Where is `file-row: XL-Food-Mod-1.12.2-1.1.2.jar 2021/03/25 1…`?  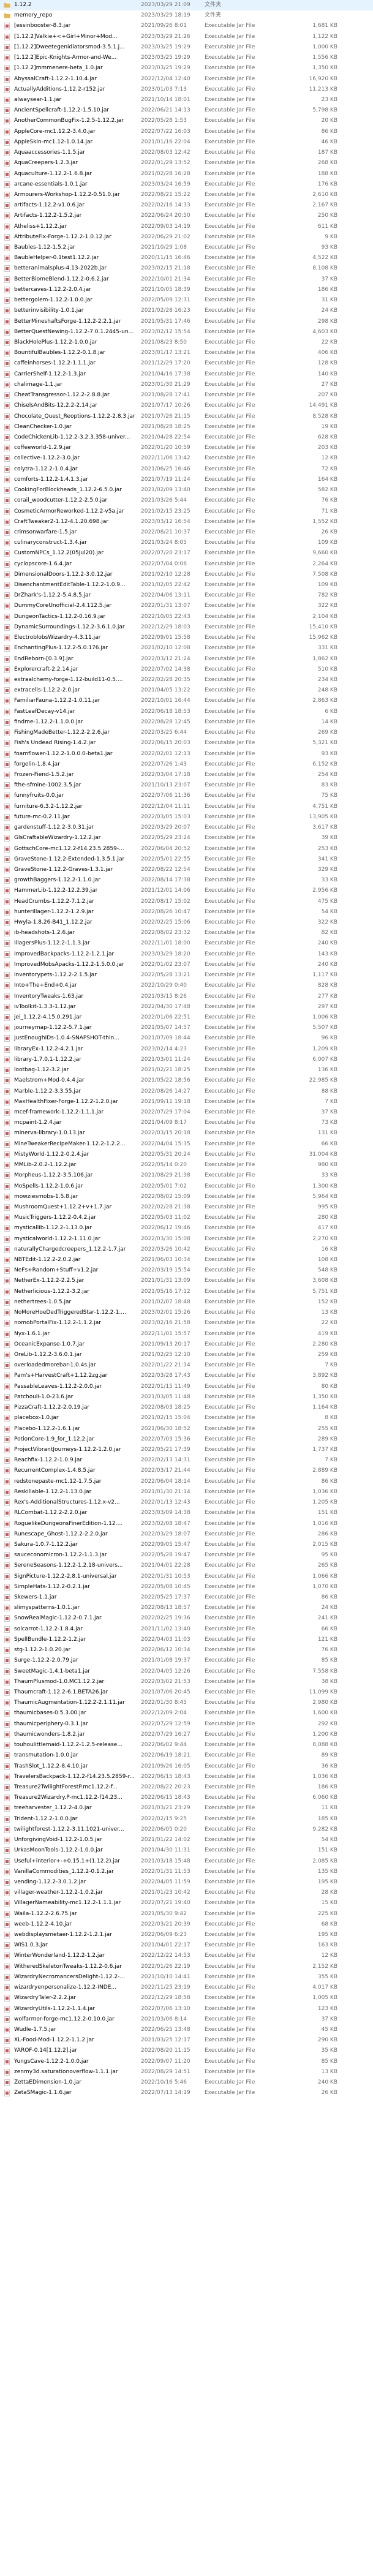 file-row: XL-Food-Mod-1.12.2-1.1.2.jar 2021/03/25 1… is located at coordinates (186, 2040).